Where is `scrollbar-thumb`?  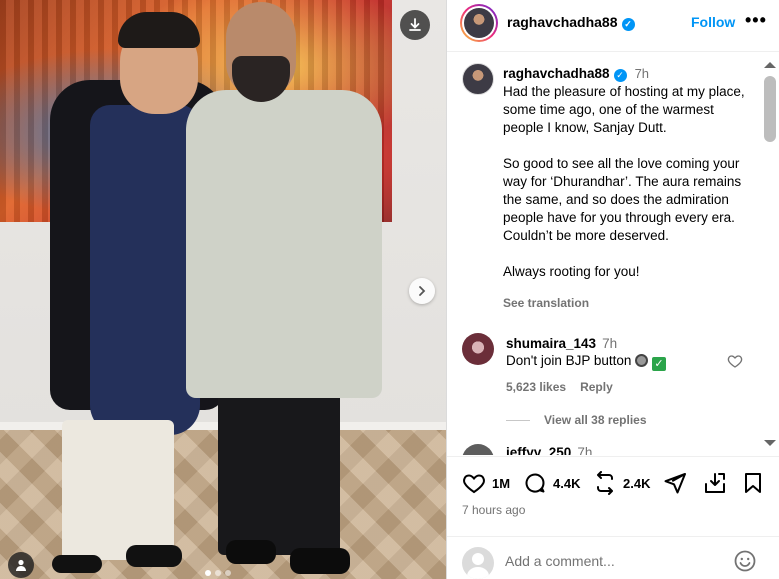 scrollbar-thumb is located at coordinates (770, 109).